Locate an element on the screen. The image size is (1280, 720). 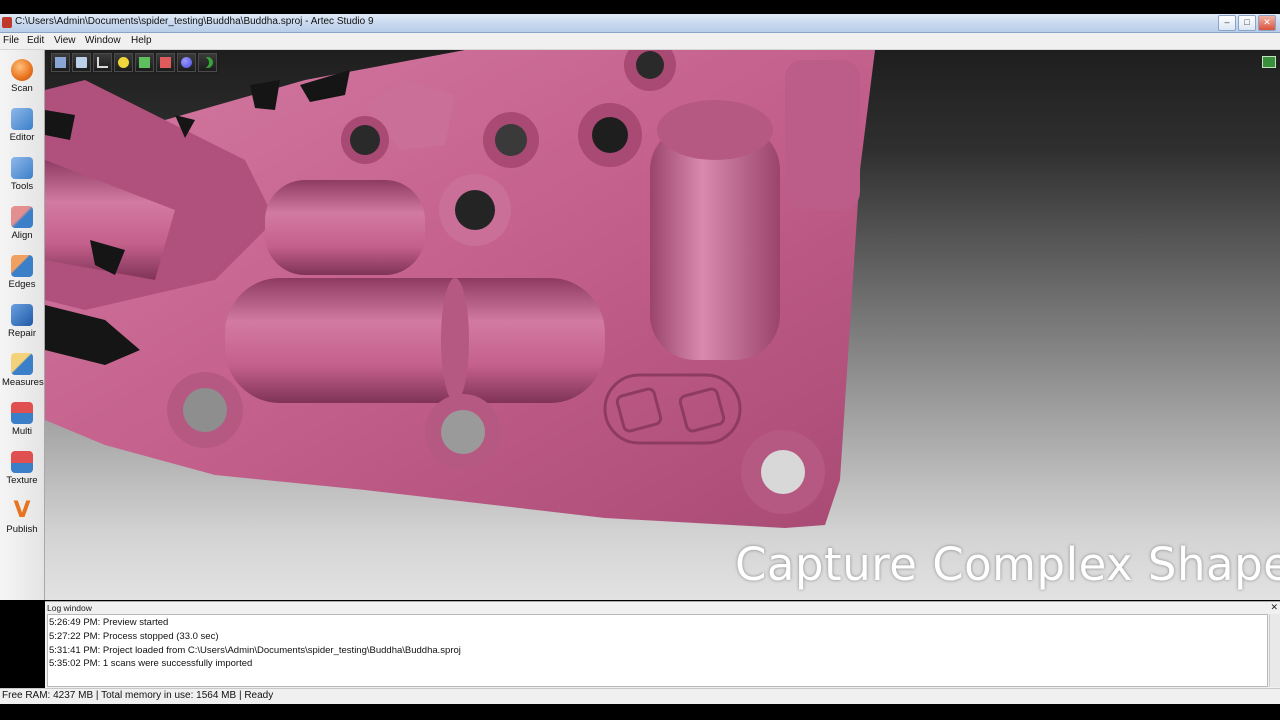
texture-render-icon is located at coordinates (165, 62).